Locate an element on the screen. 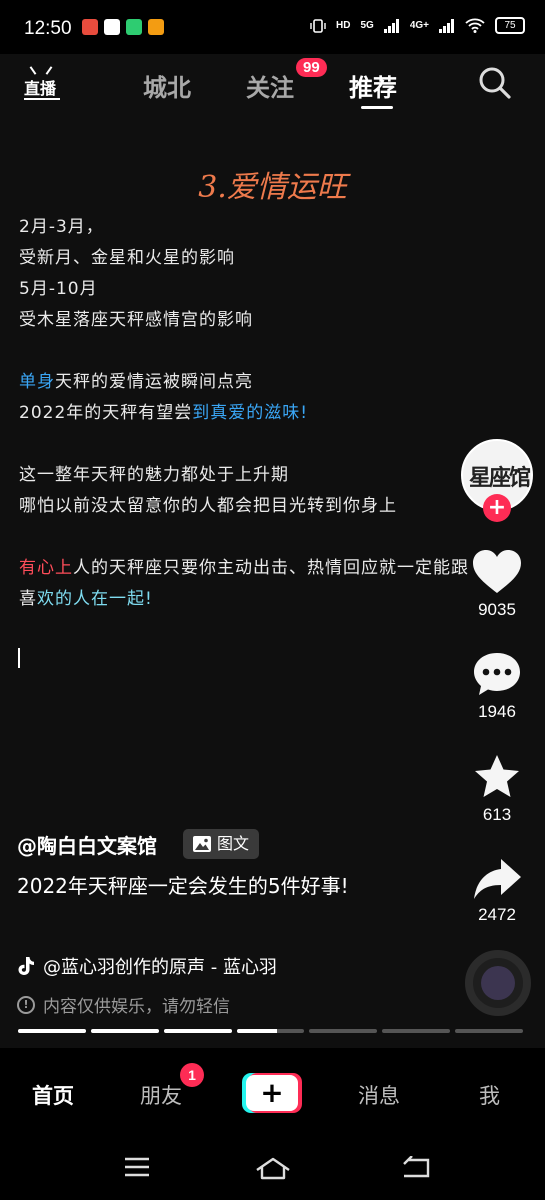 Image resolution: width=545 pixels, height=1200 pixels. body-line: 受新月、金星和火星的影响 is located at coordinates (127, 258).